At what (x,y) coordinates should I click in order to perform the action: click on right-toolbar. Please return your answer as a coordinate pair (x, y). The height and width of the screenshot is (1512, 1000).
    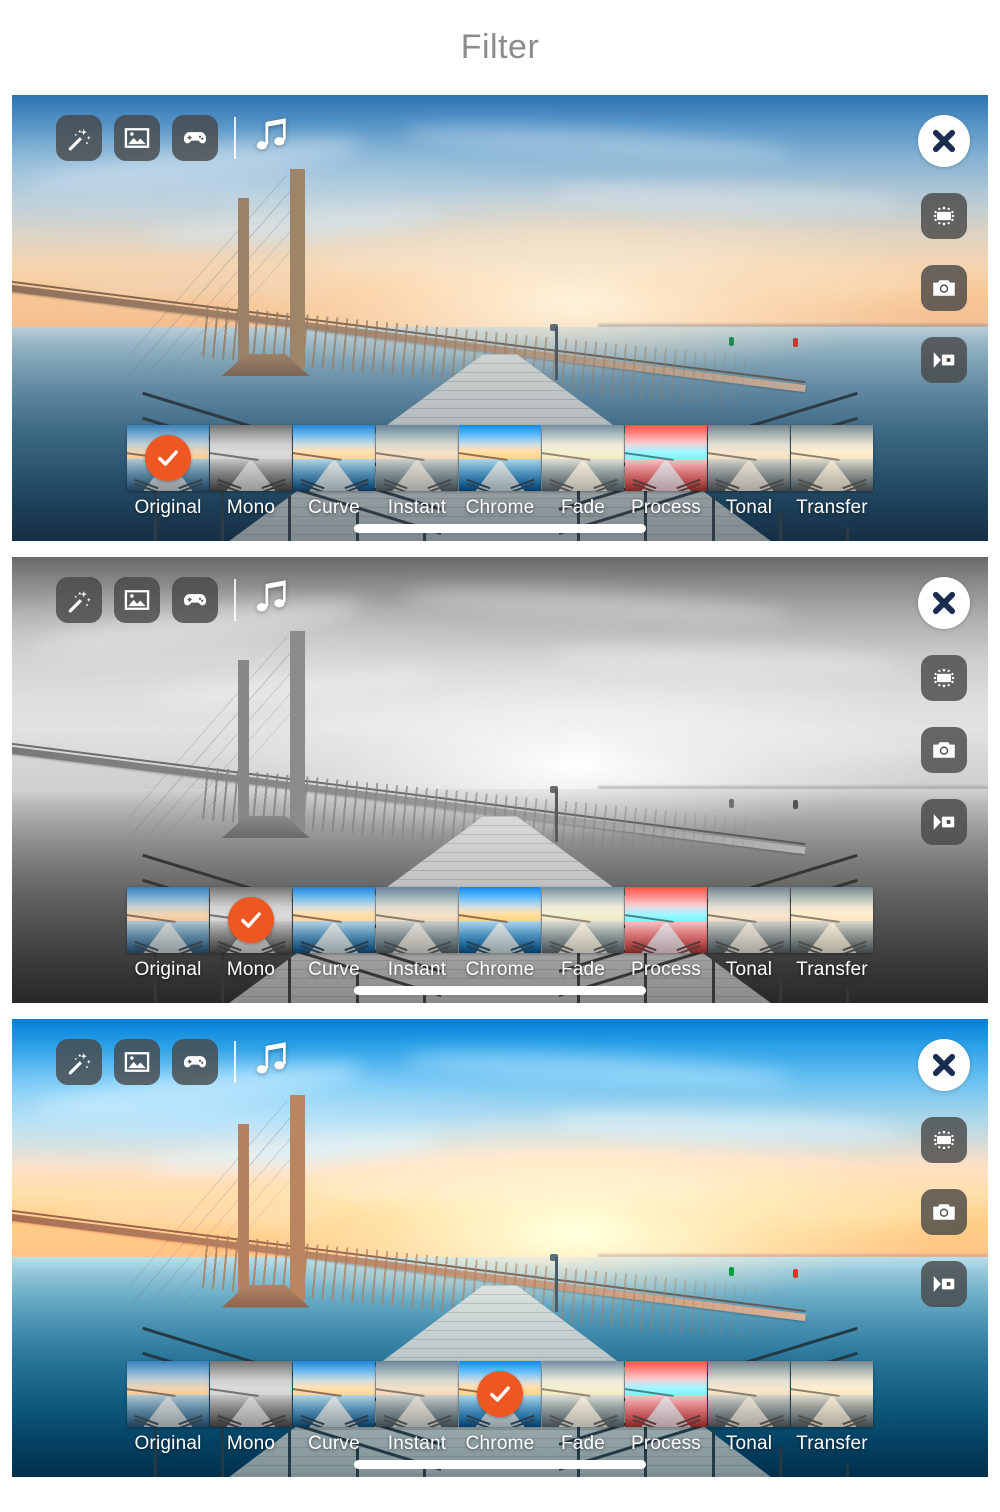
    Looking at the image, I should click on (944, 1173).